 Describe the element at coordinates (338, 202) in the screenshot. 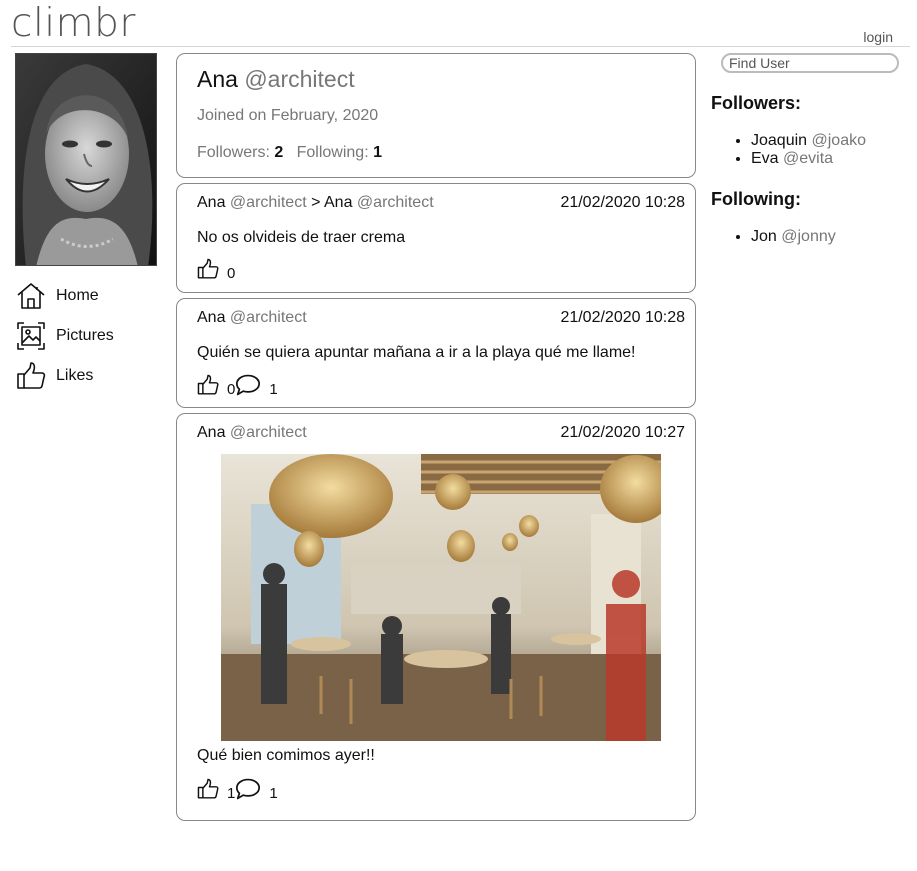

I see `post-recipient: Ana` at that location.